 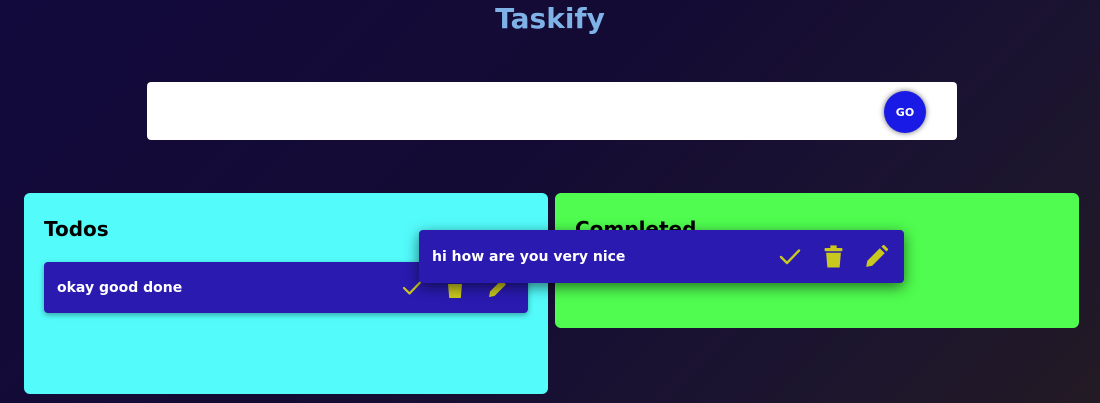 I want to click on go-button: GO, so click(x=905, y=112).